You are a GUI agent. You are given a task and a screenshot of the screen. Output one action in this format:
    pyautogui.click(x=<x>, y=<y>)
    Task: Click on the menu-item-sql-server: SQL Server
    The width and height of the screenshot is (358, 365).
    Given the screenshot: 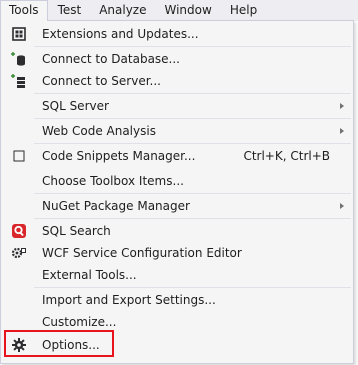 What is the action you would take?
    pyautogui.click(x=177, y=106)
    